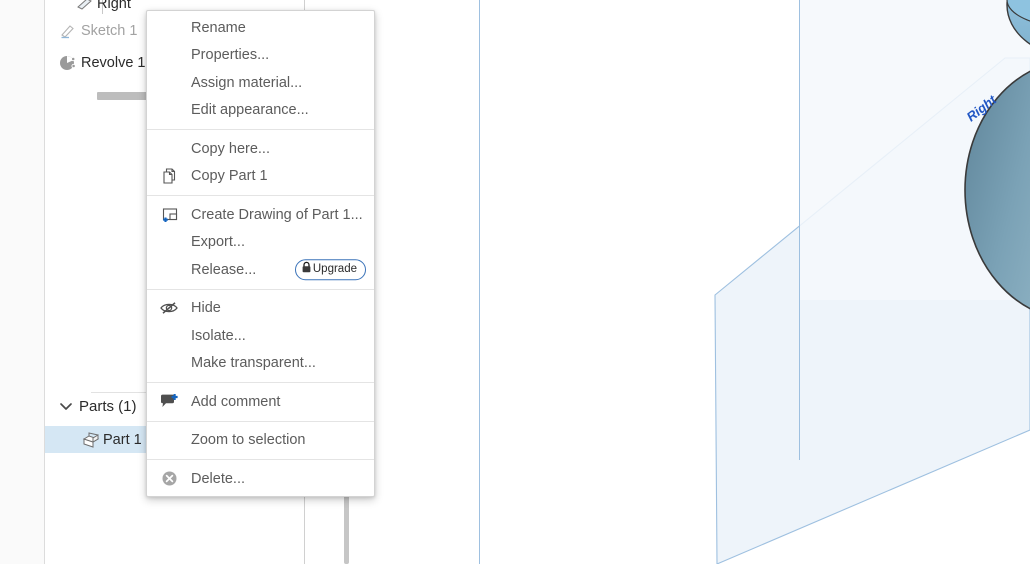 The width and height of the screenshot is (1030, 564). What do you see at coordinates (236, 401) in the screenshot?
I see `menu-item-label: Add comment` at bounding box center [236, 401].